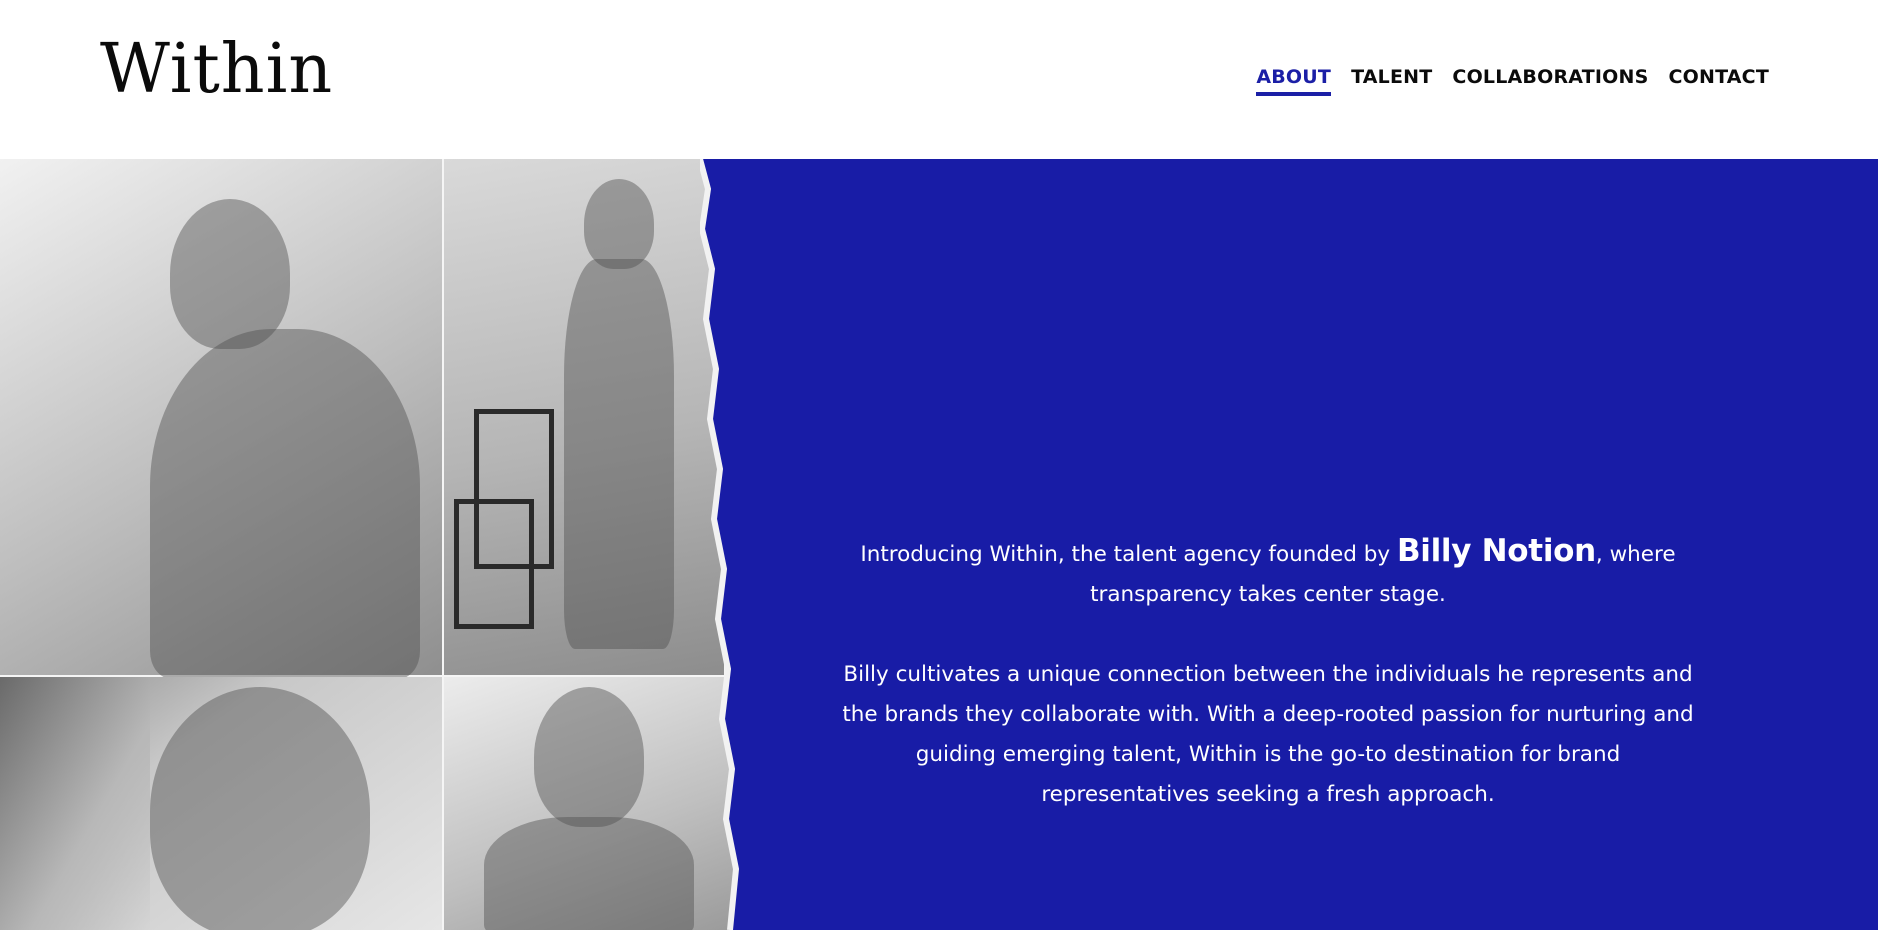 This screenshot has width=1878, height=930. I want to click on nav-talent: TALENT, so click(1391, 81).